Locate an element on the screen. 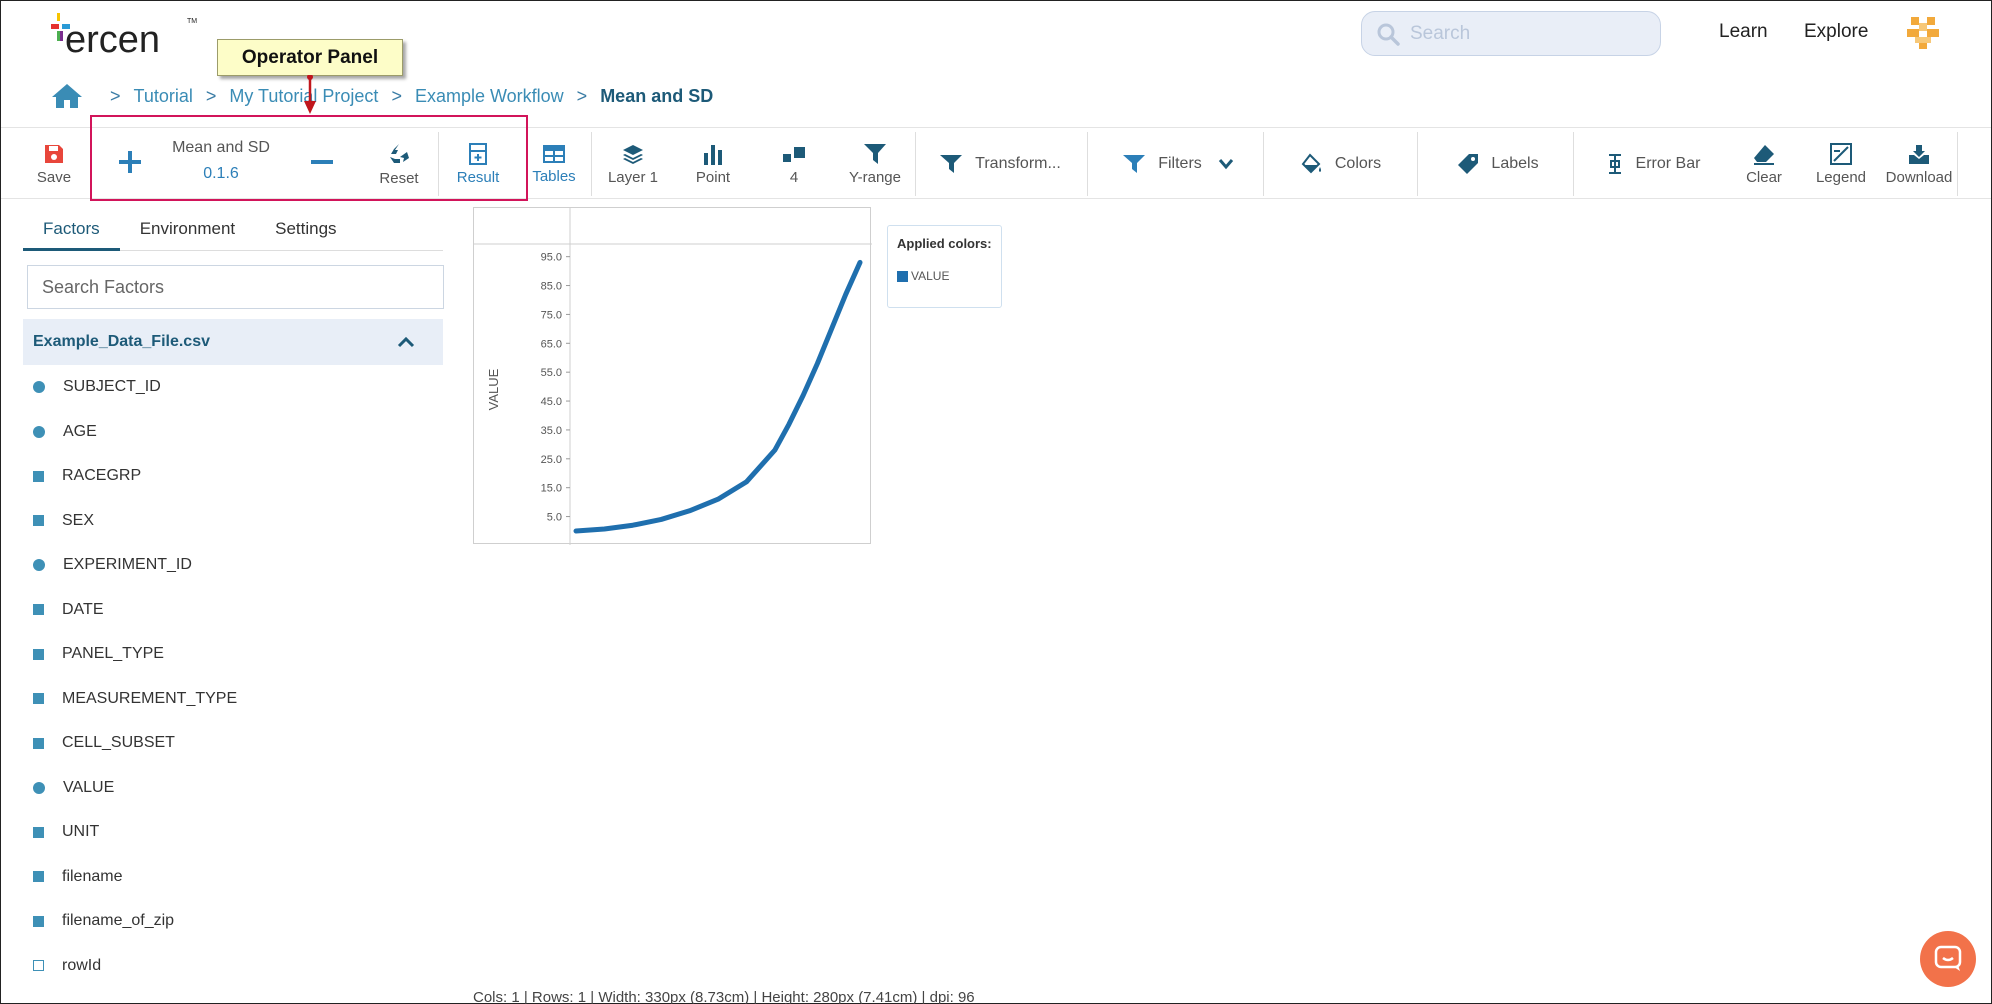 Image resolution: width=1992 pixels, height=1004 pixels. y-tick-label: 85.0 is located at coordinates (551, 287).